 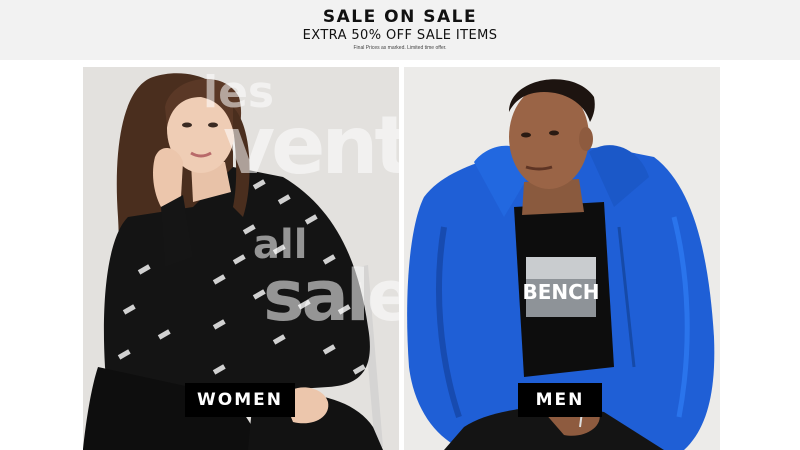 What do you see at coordinates (560, 400) in the screenshot?
I see `men-label: MEN` at bounding box center [560, 400].